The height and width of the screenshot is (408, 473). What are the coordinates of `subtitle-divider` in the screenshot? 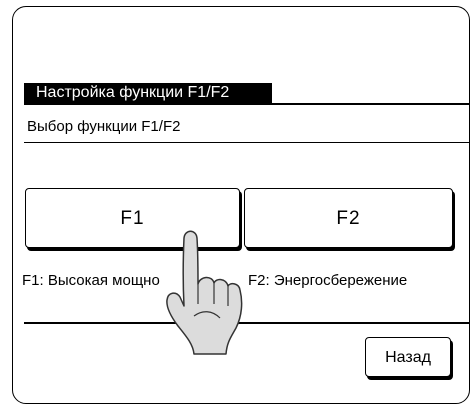 It's located at (247, 142).